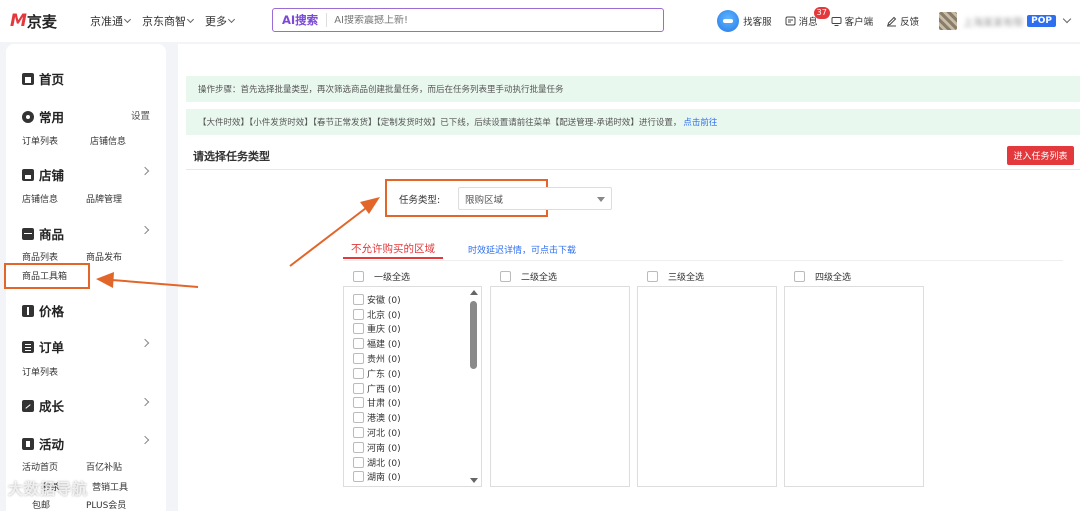  I want to click on go-link: 点击前往, so click(700, 122).